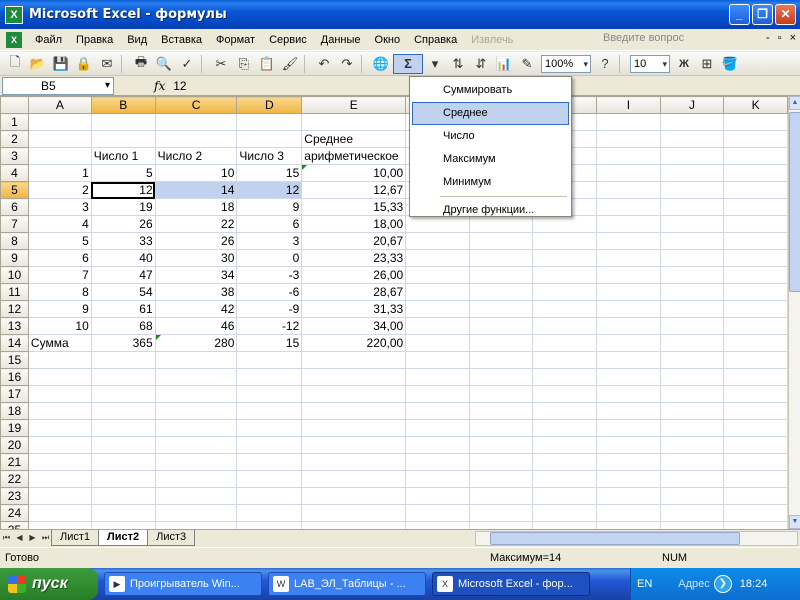  Describe the element at coordinates (354, 224) in the screenshot. I see `cell: 18,00` at that location.